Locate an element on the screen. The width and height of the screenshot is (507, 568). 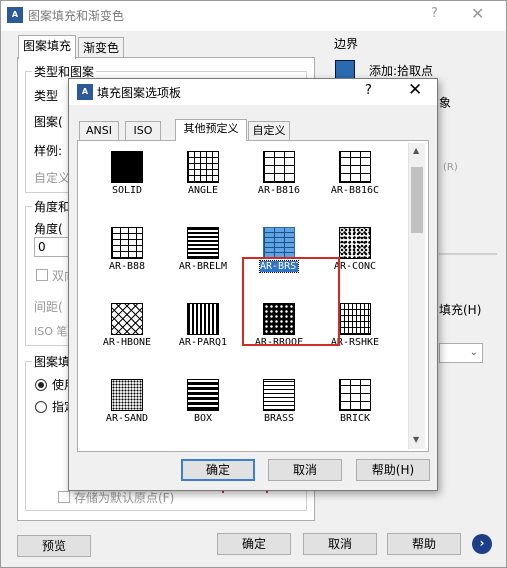
tab-ansi: ANSI is located at coordinates (99, 130).